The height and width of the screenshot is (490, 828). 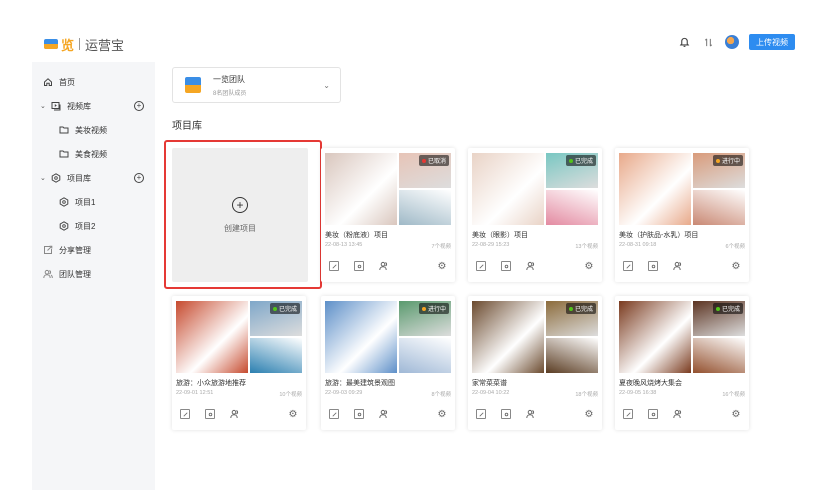 What do you see at coordinates (388, 189) in the screenshot?
I see `project-thumbnail: 已取消` at bounding box center [388, 189].